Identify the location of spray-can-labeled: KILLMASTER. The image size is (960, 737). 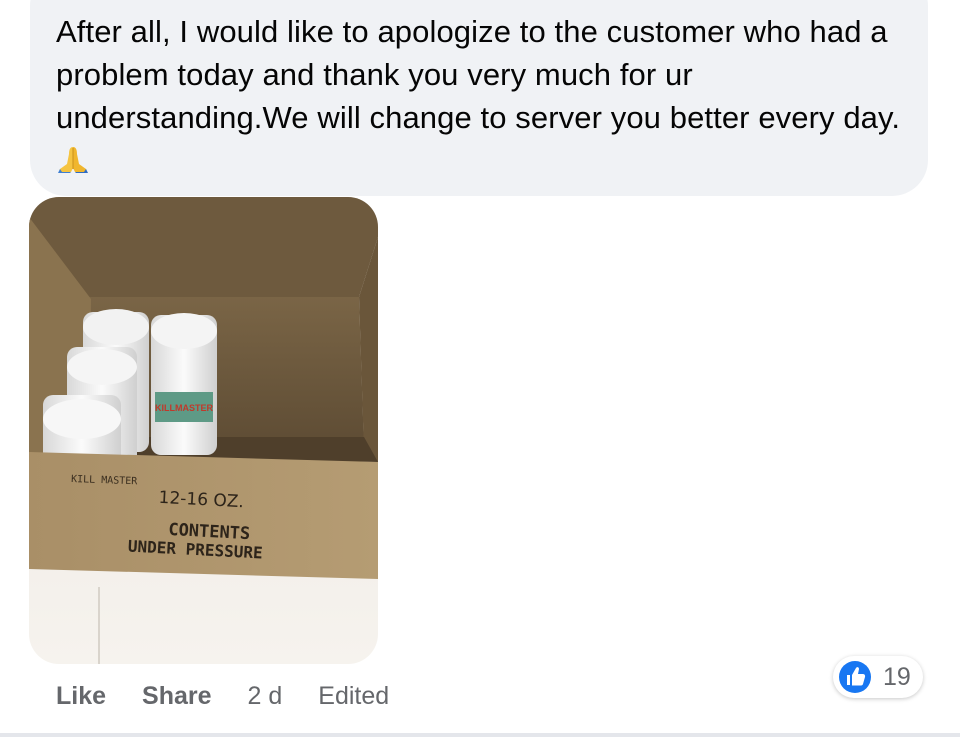
(184, 384).